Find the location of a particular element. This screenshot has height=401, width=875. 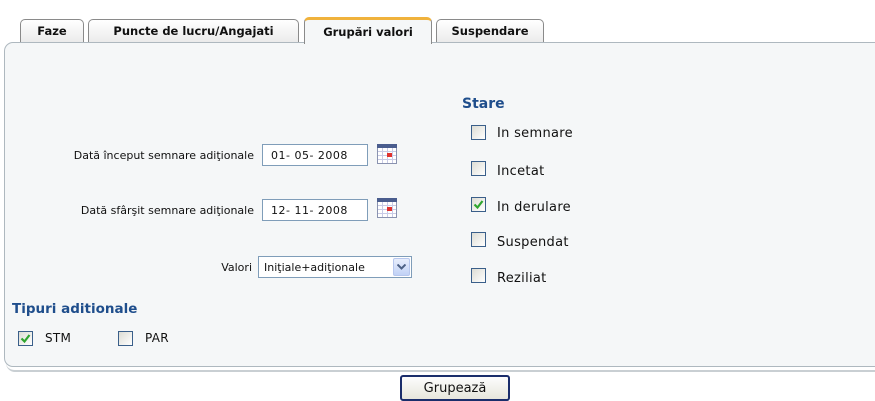

stare-heading: Stare is located at coordinates (483, 104).